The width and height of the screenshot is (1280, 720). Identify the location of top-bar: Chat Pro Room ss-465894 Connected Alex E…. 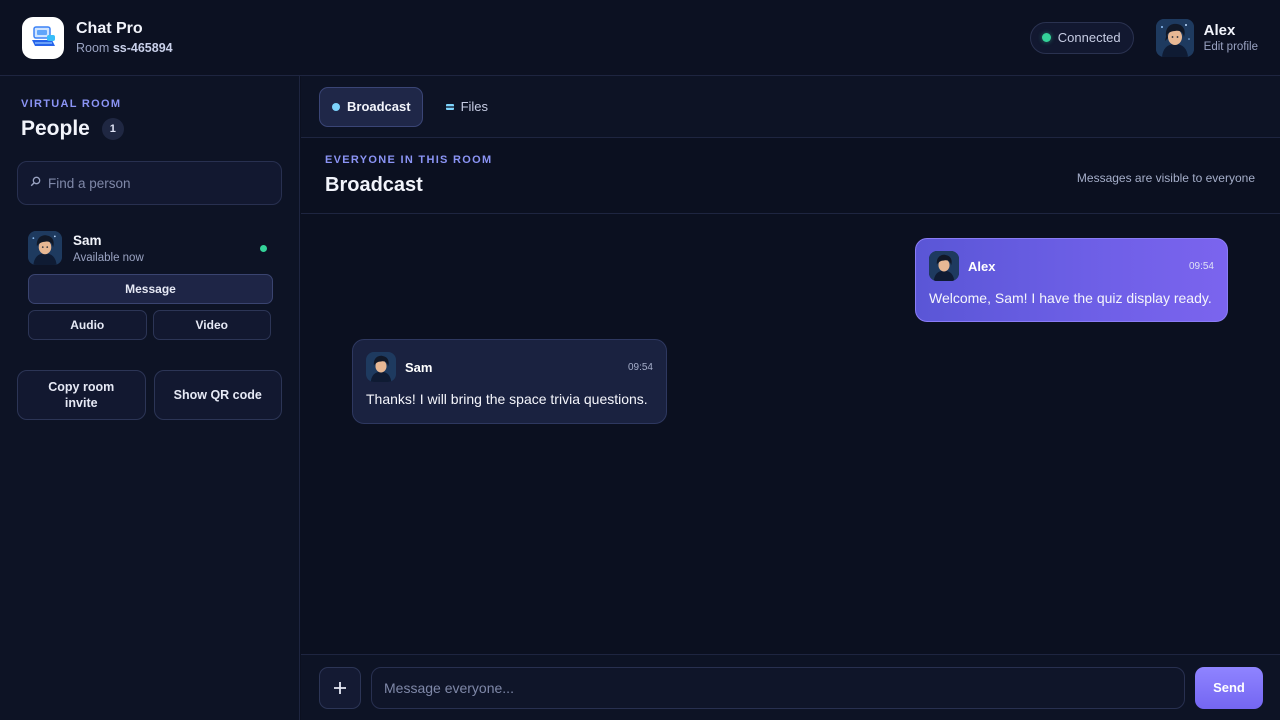
(640, 38).